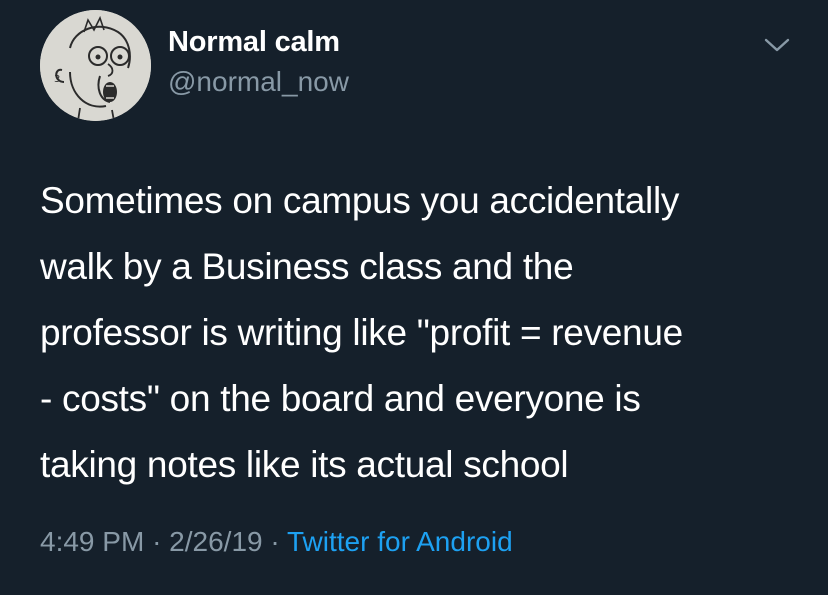 This screenshot has width=828, height=595. Describe the element at coordinates (57, 79) in the screenshot. I see `svg-text: 3` at that location.